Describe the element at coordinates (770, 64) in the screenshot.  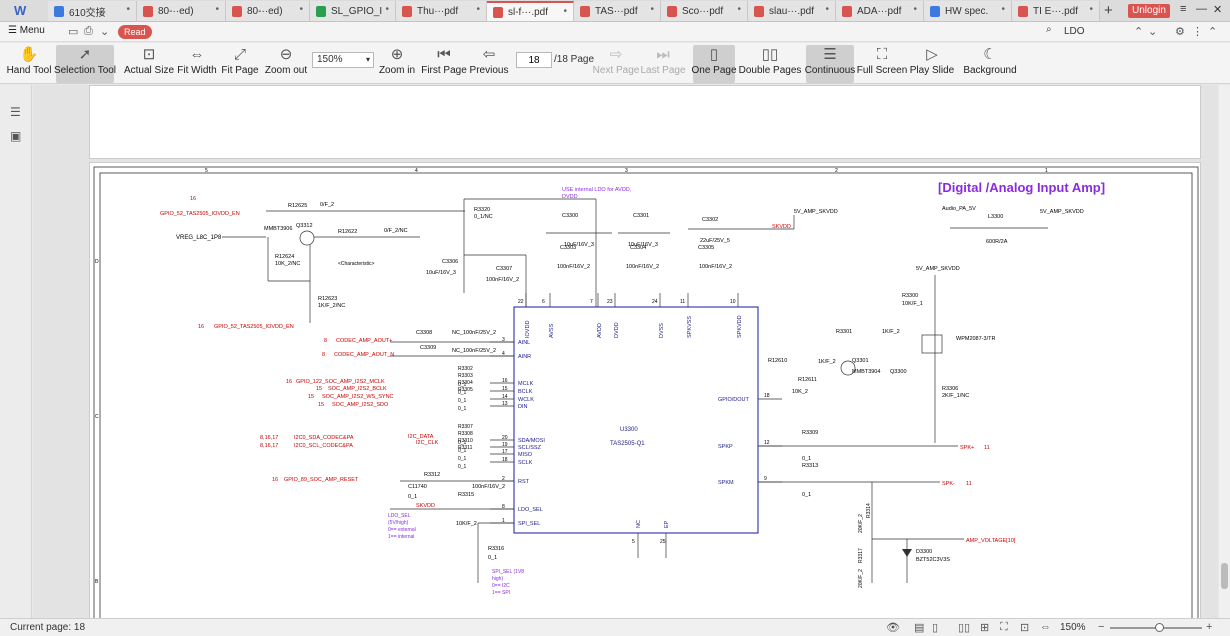
I see `double-pages-button: ▯▯ Double Pages` at that location.